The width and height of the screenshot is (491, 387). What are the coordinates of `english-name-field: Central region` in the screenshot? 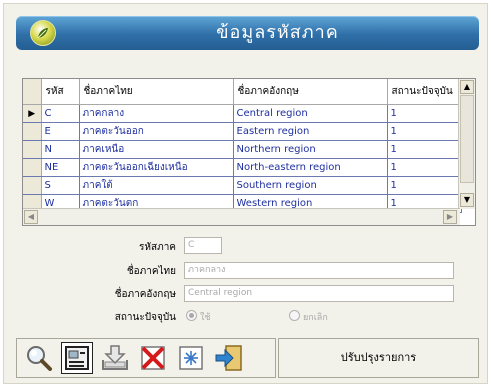 It's located at (319, 293).